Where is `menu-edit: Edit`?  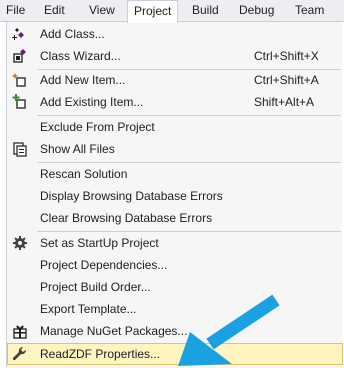 menu-edit: Edit is located at coordinates (54, 11).